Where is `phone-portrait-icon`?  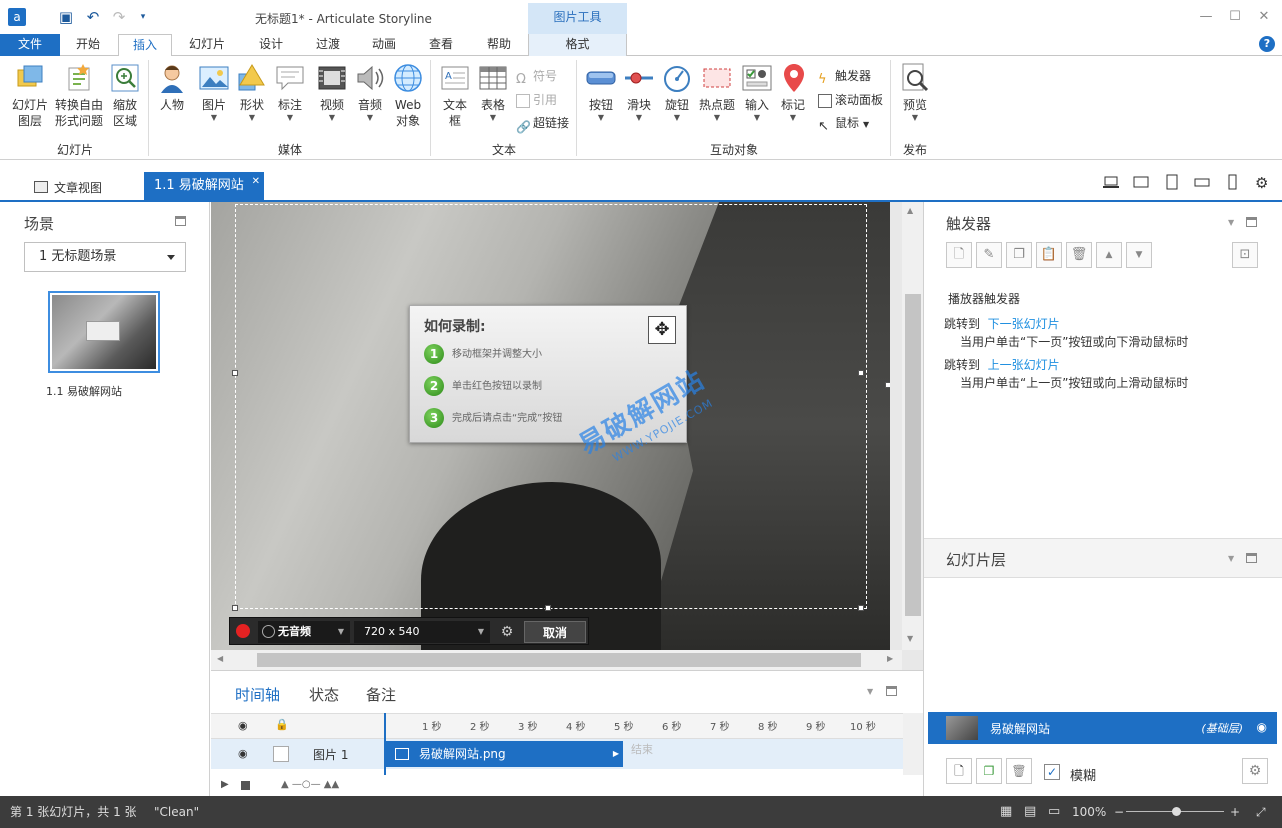 phone-portrait-icon is located at coordinates (1232, 182).